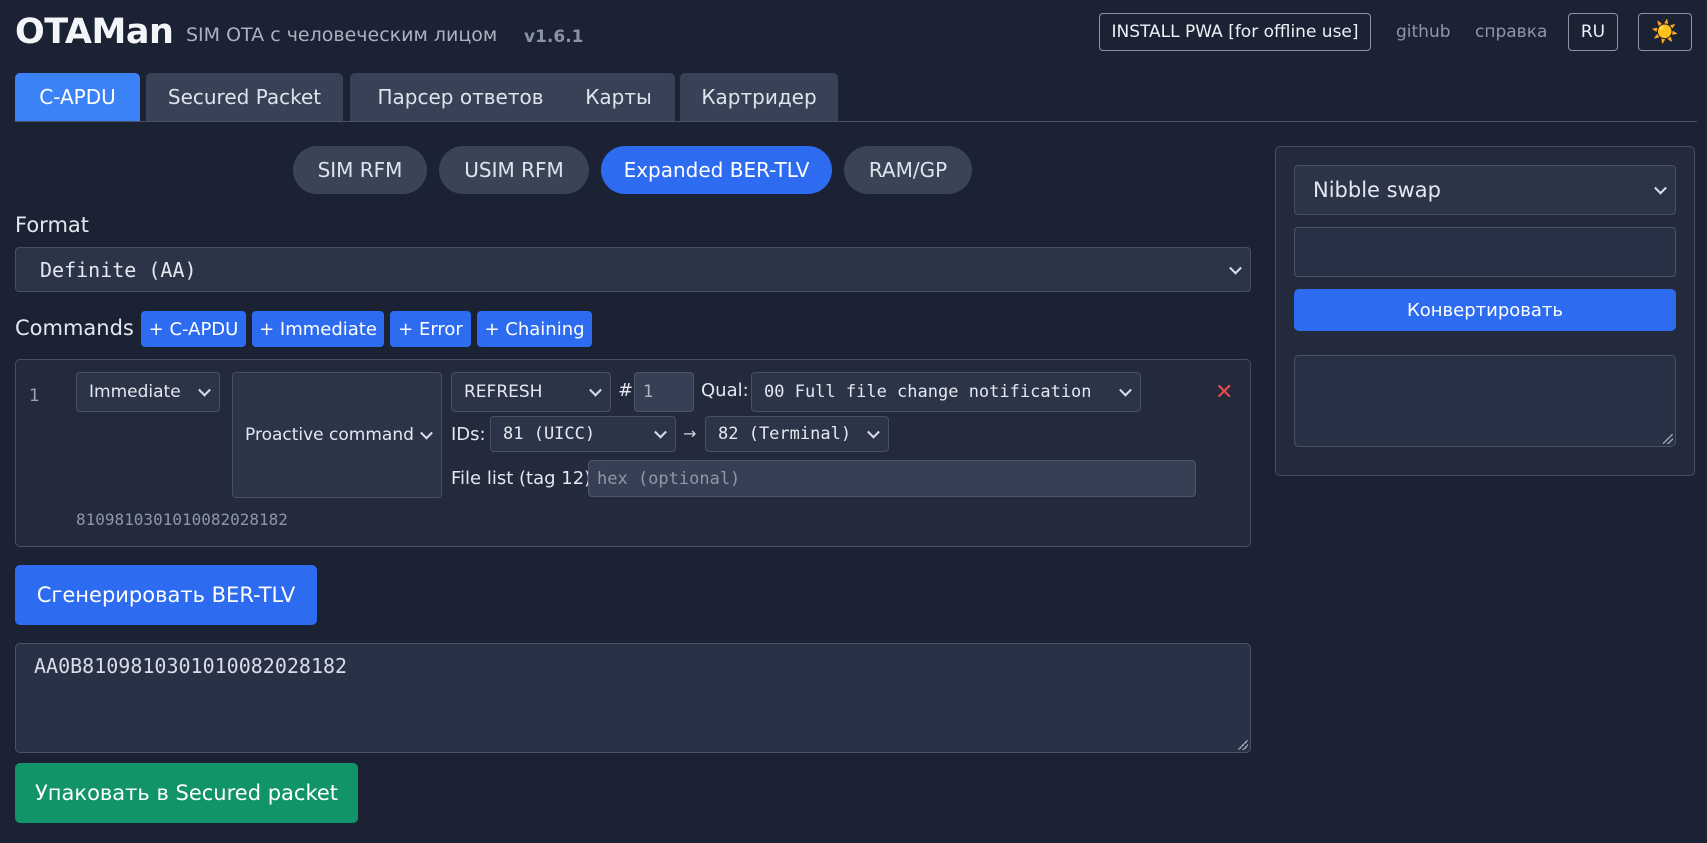 The width and height of the screenshot is (1707, 843). I want to click on destination-id-value: 82 (Terminal), so click(785, 434).